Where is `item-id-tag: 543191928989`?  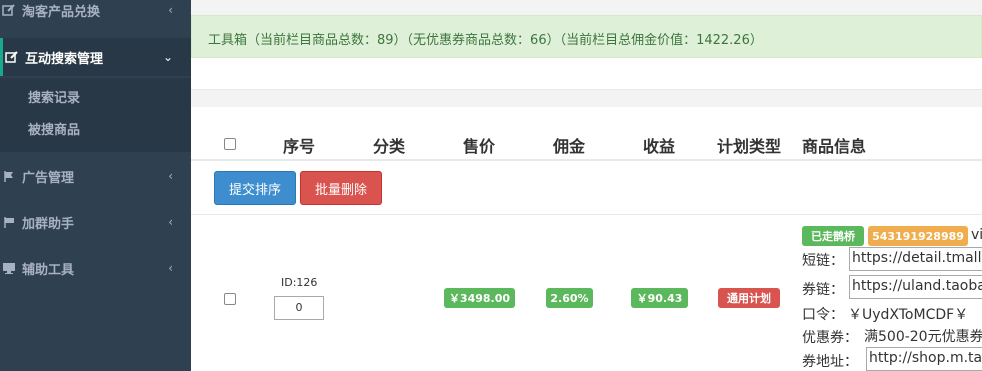 item-id-tag: 543191928989 is located at coordinates (918, 236).